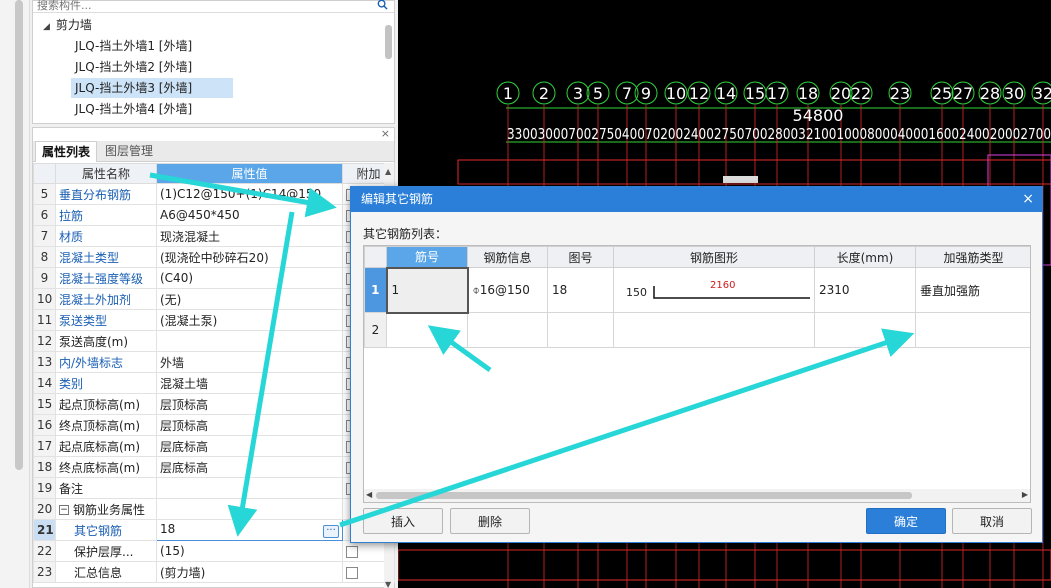 This screenshot has width=1051, height=588. I want to click on tab-property-list: 属性列表, so click(66, 151).